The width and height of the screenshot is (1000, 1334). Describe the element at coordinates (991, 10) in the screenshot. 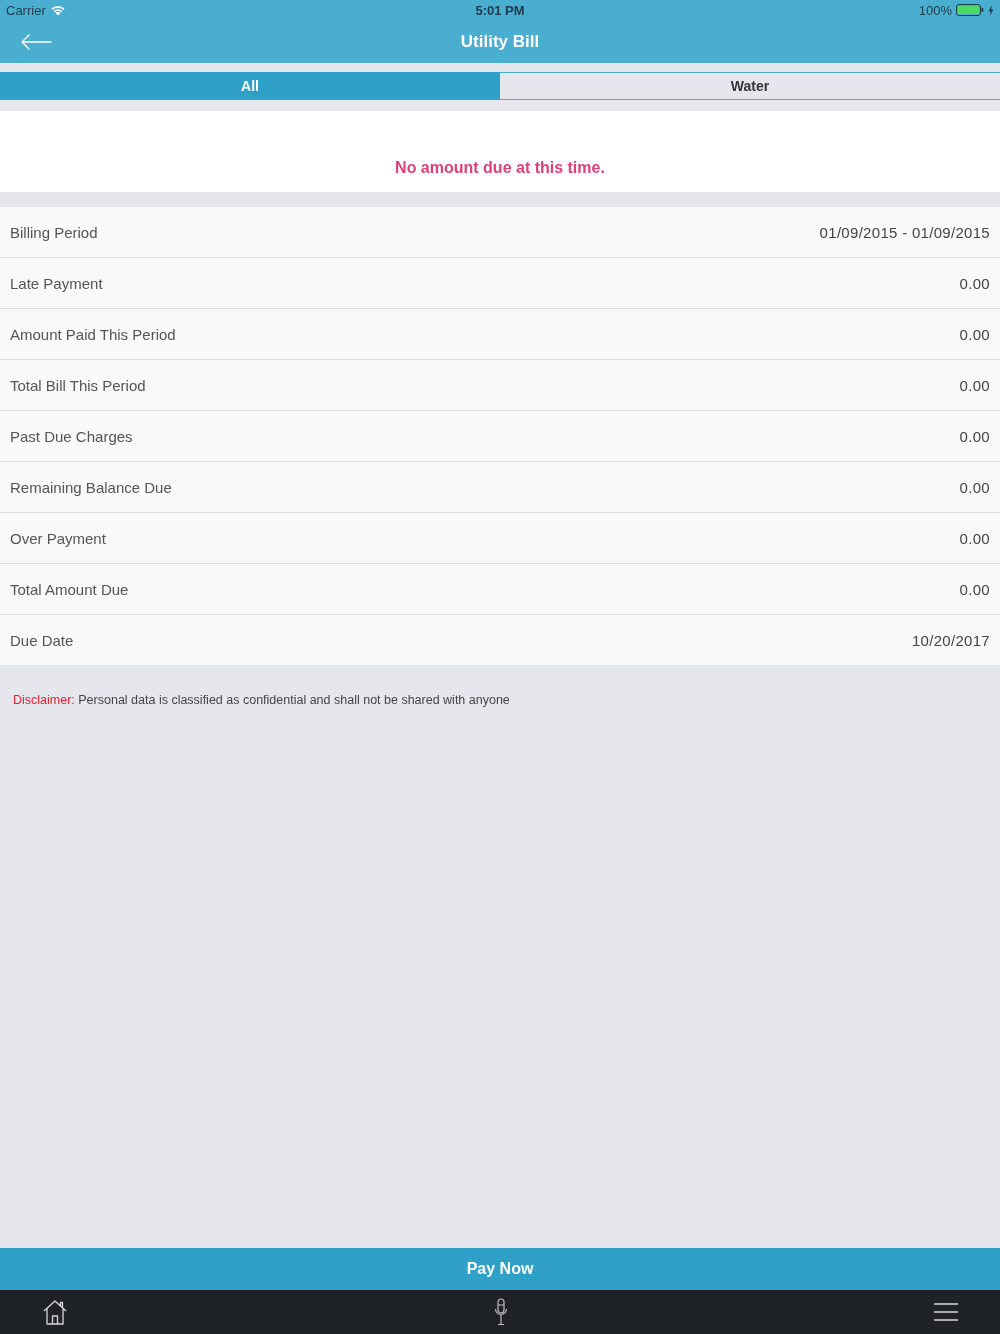

I see `charging-bolt-icon` at that location.